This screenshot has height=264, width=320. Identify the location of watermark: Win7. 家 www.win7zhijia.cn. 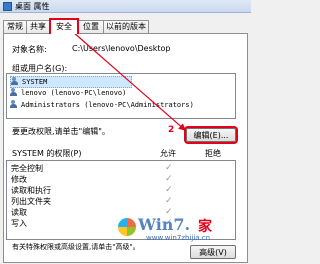
(173, 228).